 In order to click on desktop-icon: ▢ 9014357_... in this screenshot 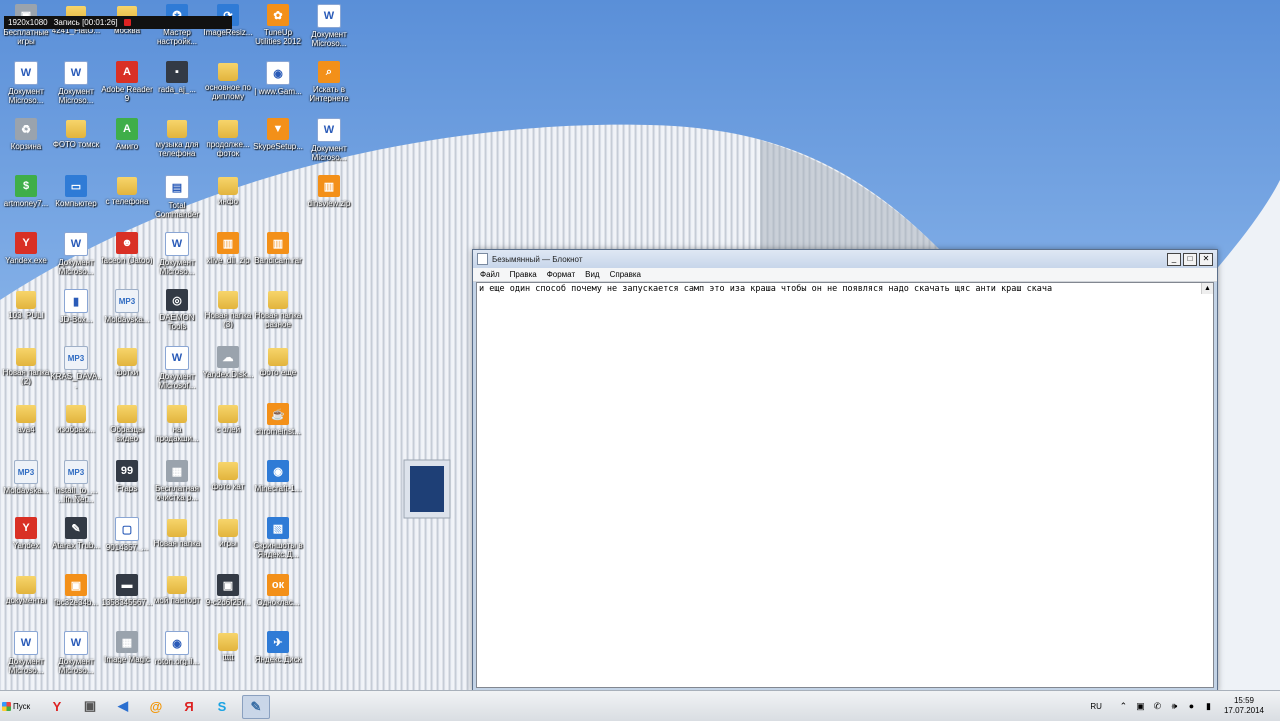, I will do `click(127, 534)`.